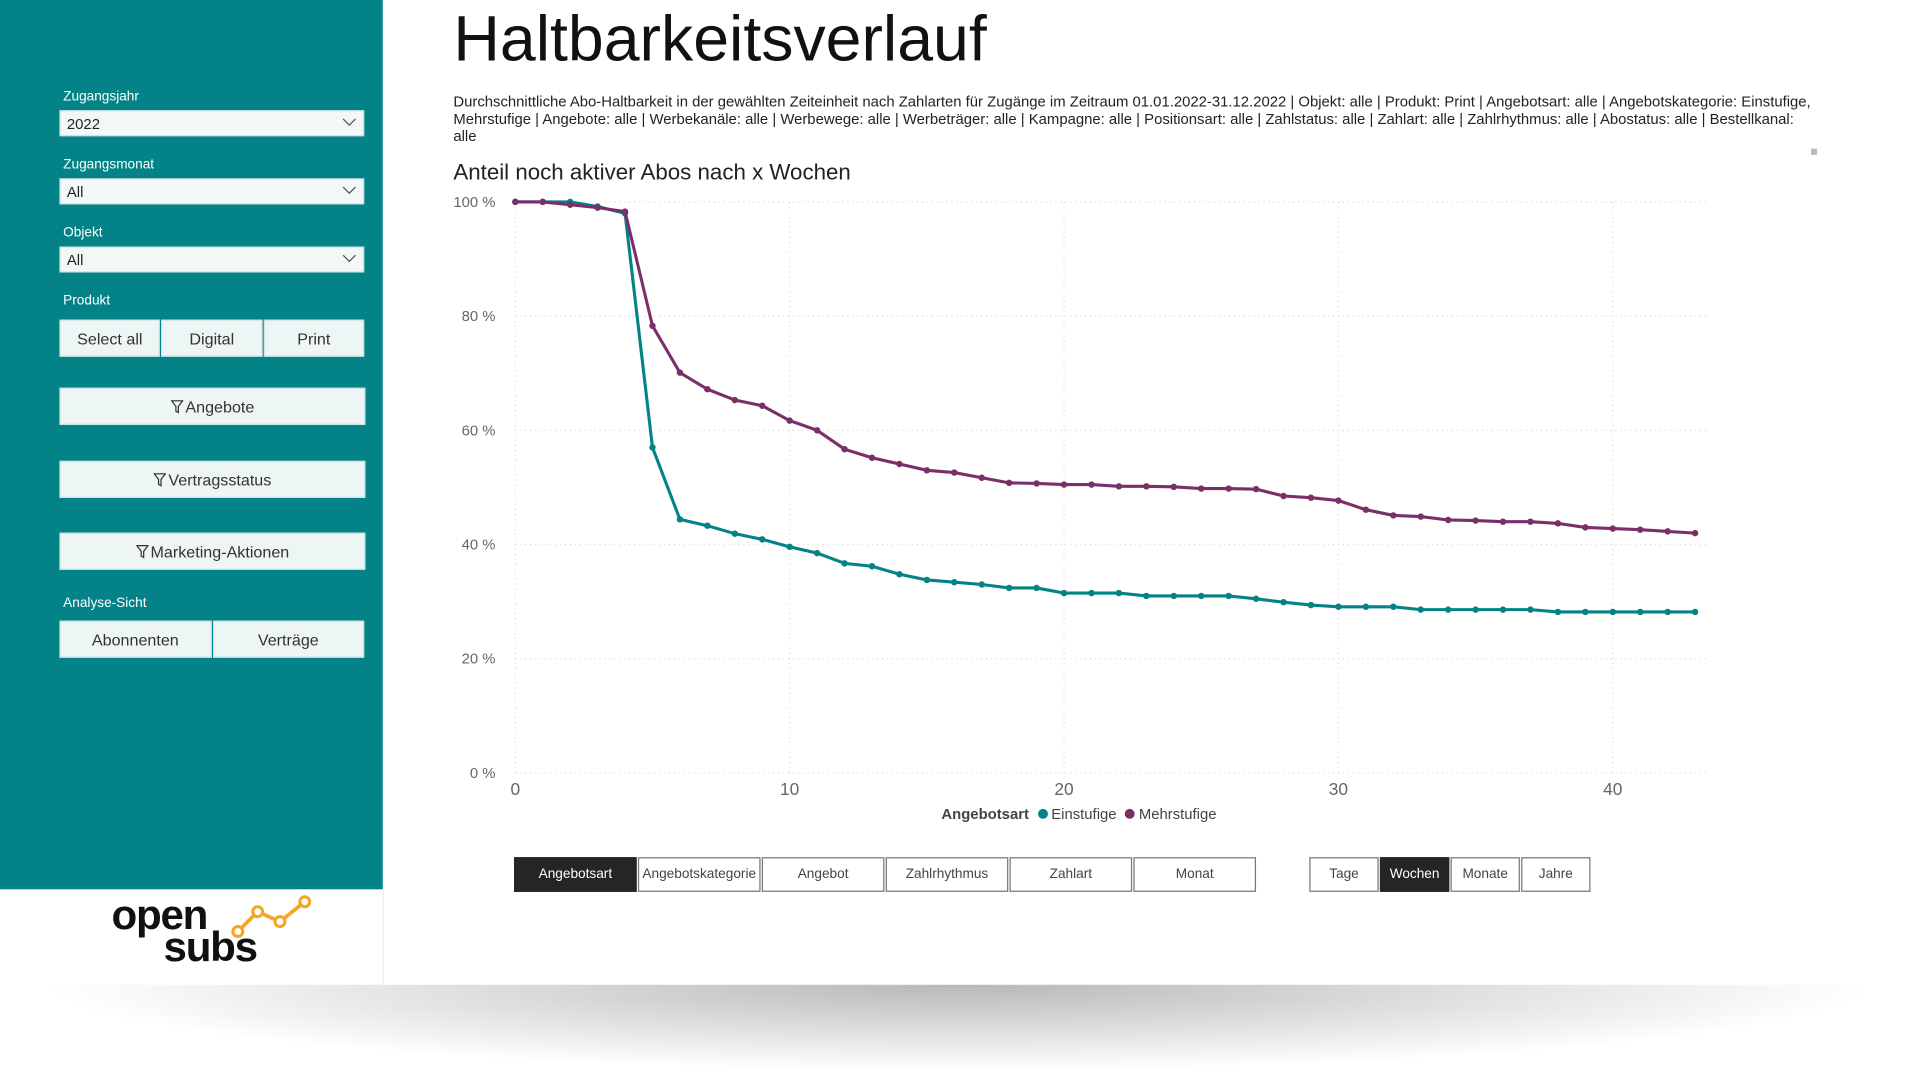 Image resolution: width=1920 pixels, height=1080 pixels. Describe the element at coordinates (1178, 813) in the screenshot. I see `legend-mehrstufige: Mehrstufige` at that location.